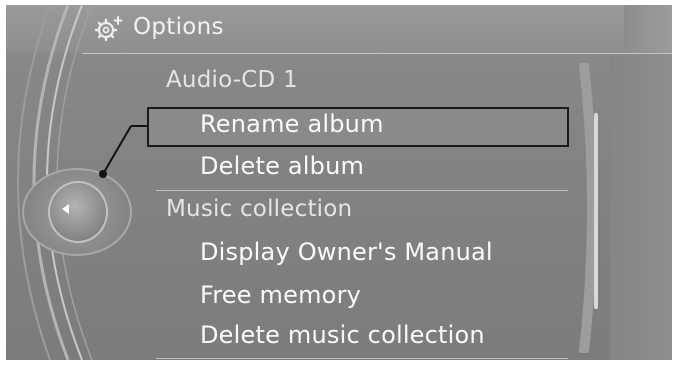 This screenshot has width=678, height=365. Describe the element at coordinates (362, 190) in the screenshot. I see `section-divider` at that location.